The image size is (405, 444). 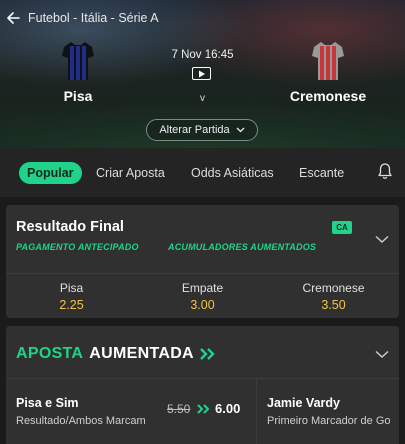 I want to click on away-shirt-icon, so click(x=328, y=61).